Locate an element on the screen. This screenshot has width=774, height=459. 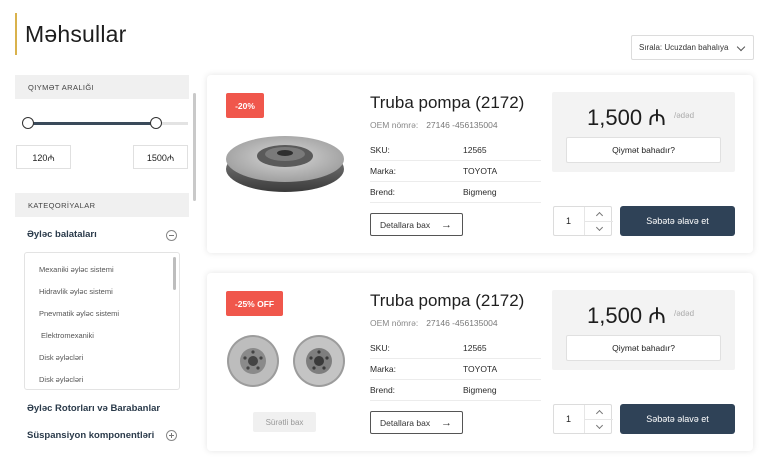
quick-view-button: Sürətli bax is located at coordinates (284, 422).